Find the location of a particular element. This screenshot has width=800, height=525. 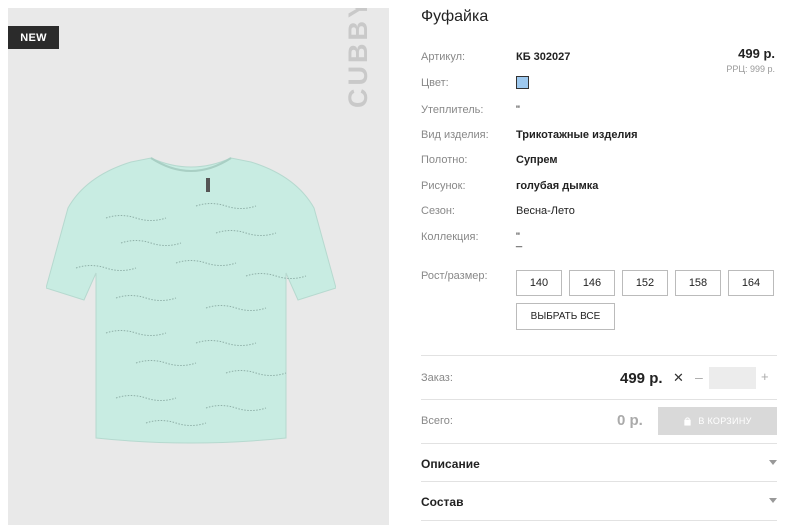

spec-label: Утеплитель: is located at coordinates (452, 110).